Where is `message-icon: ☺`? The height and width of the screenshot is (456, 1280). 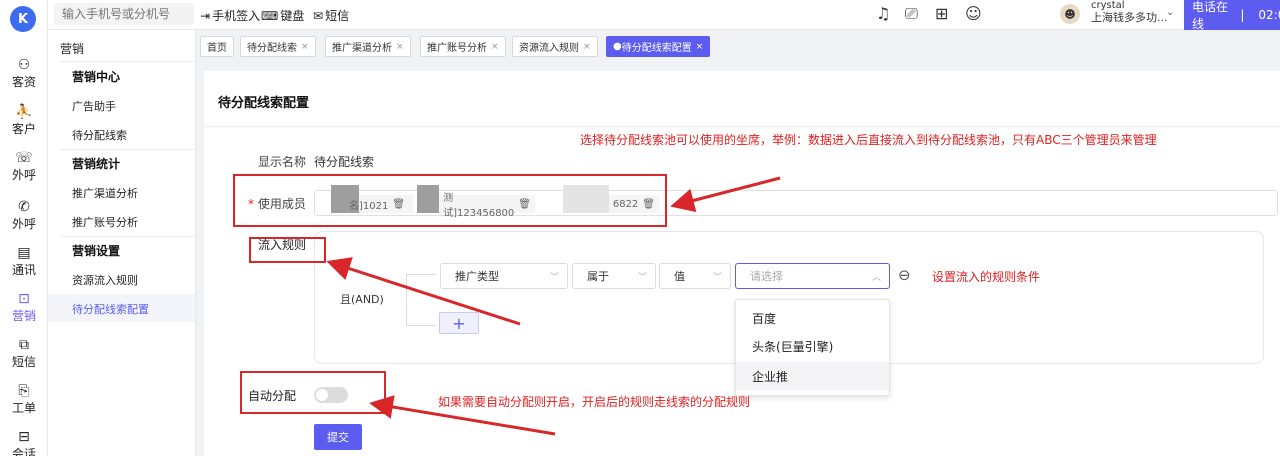
message-icon: ☺ is located at coordinates (973, 13).